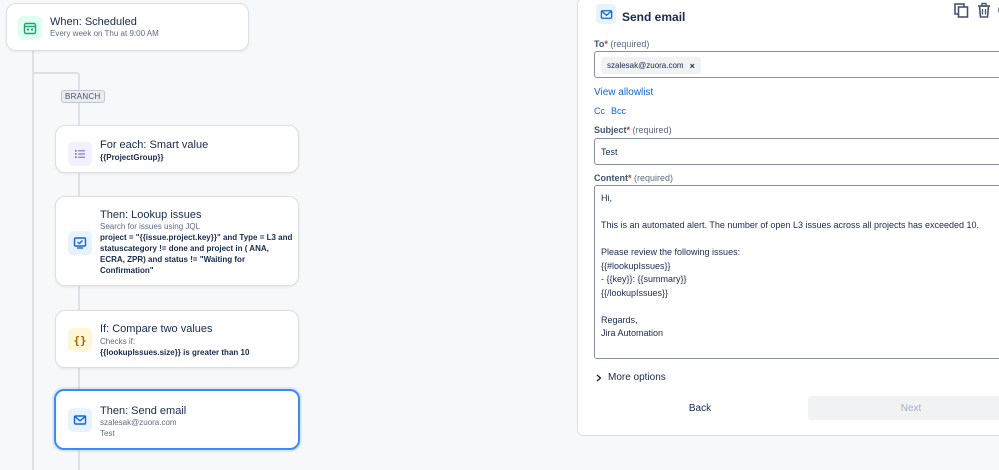  I want to click on step-title: For each: Smart value, so click(154, 145).